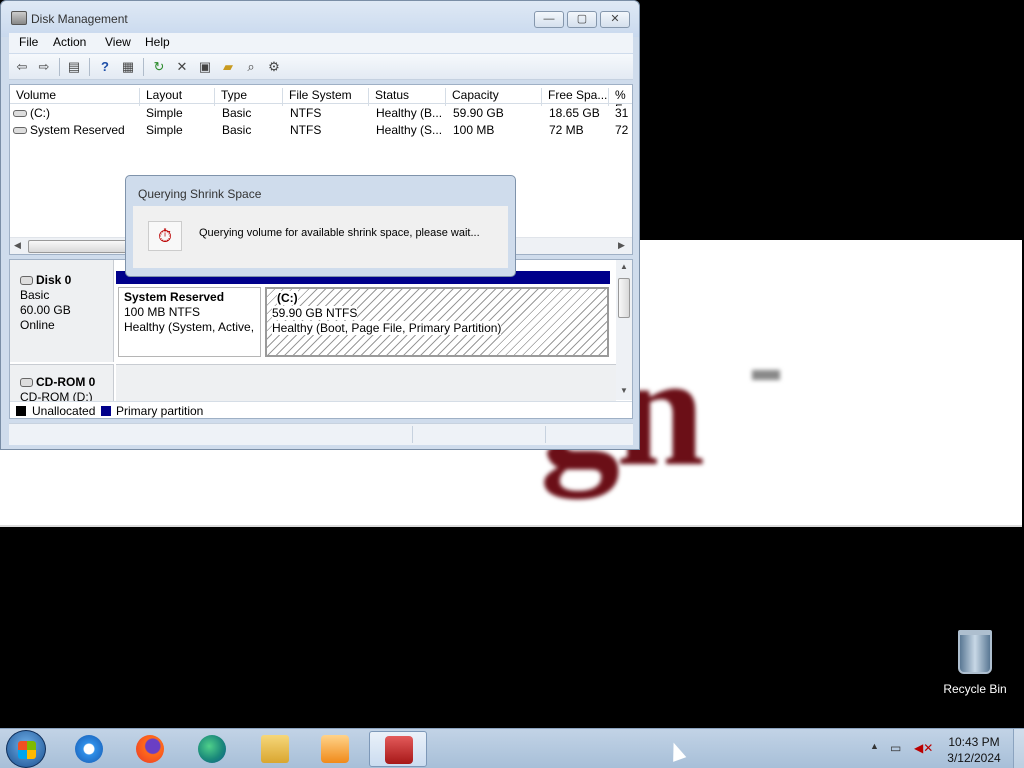  Describe the element at coordinates (274, 67) in the screenshot. I see `settings-icon: ⚙` at that location.